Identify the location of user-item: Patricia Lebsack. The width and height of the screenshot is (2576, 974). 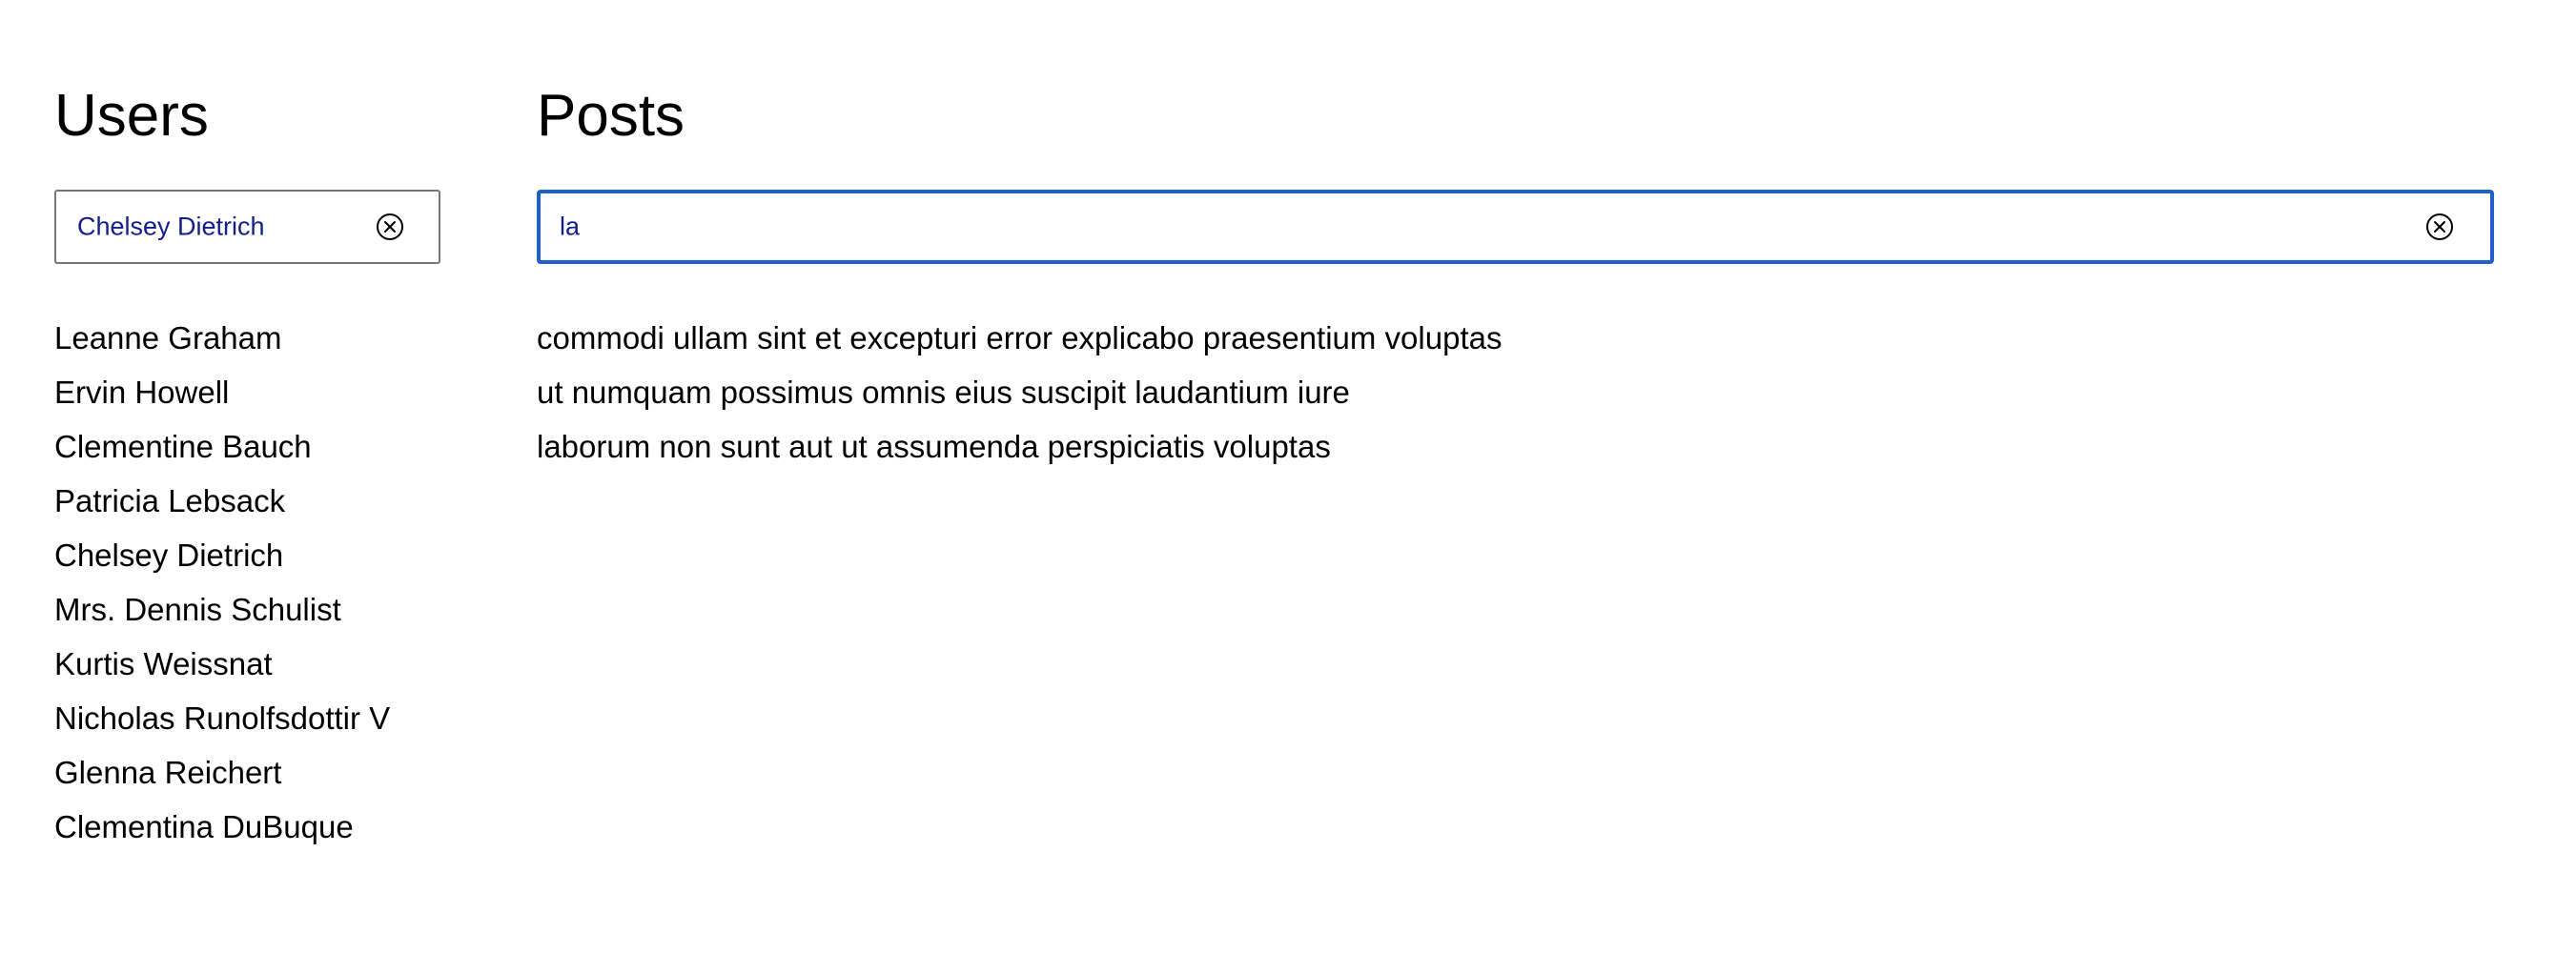
(222, 501).